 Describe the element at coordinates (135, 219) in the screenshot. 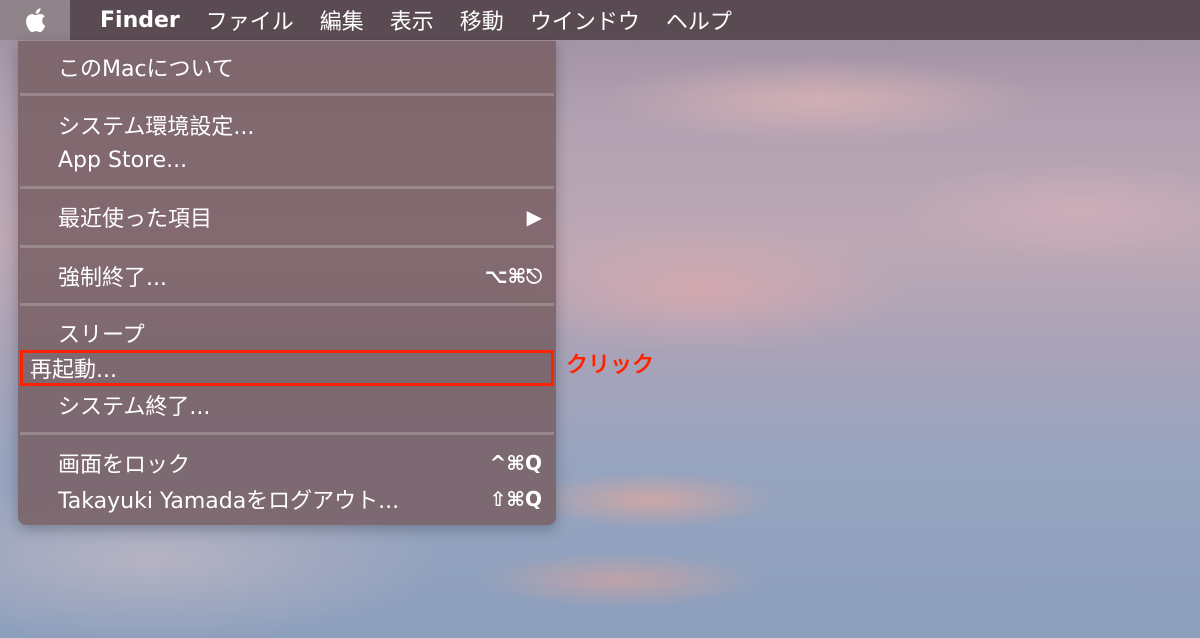

I see `menu-item-label: 最近使った項目` at that location.